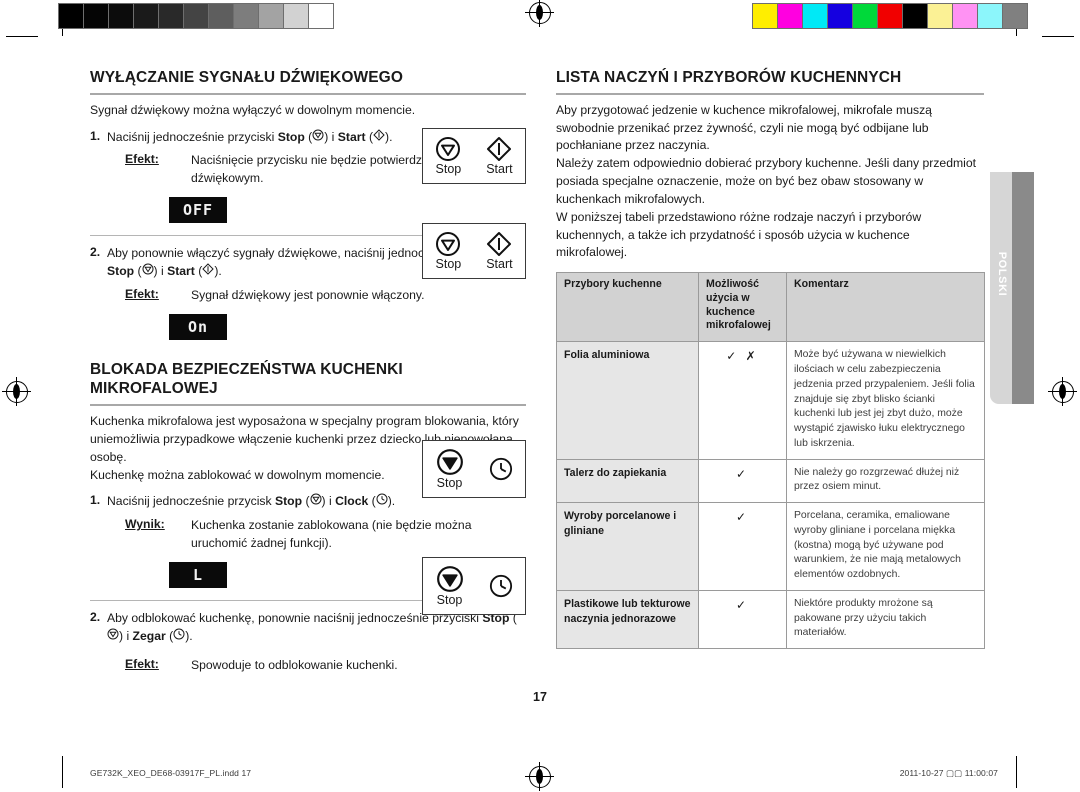 The height and width of the screenshot is (792, 1080). Describe the element at coordinates (474, 251) in the screenshot. I see `keybox-stop-start-2: Stop Start` at that location.